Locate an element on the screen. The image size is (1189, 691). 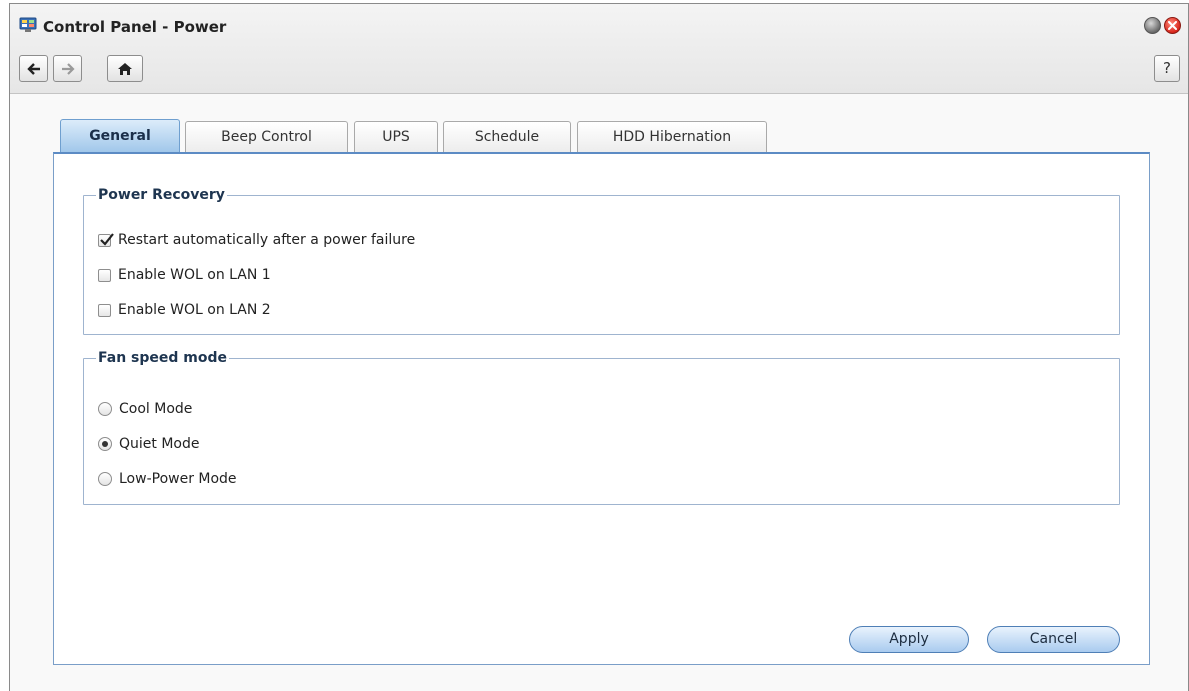
title-bar: Control Panel - Power ? is located at coordinates (599, 49).